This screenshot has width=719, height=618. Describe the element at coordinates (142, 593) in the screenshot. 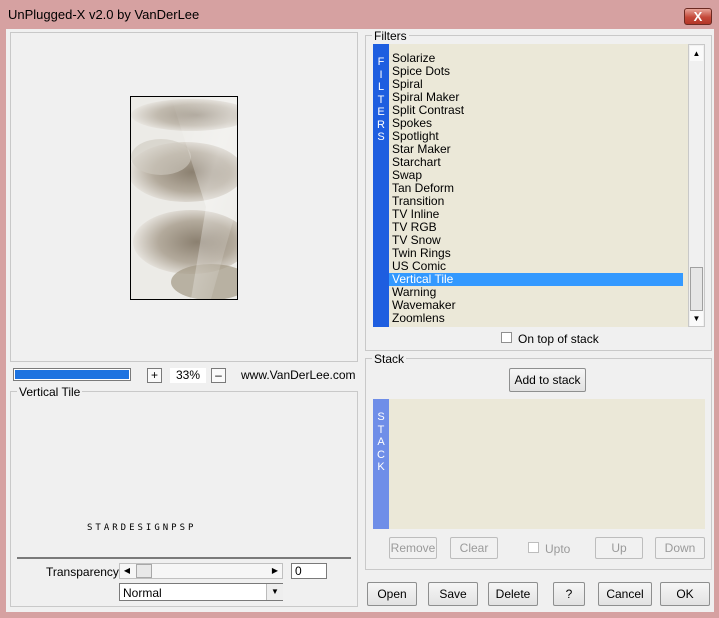

I see `blend-mode-value: Normal` at that location.